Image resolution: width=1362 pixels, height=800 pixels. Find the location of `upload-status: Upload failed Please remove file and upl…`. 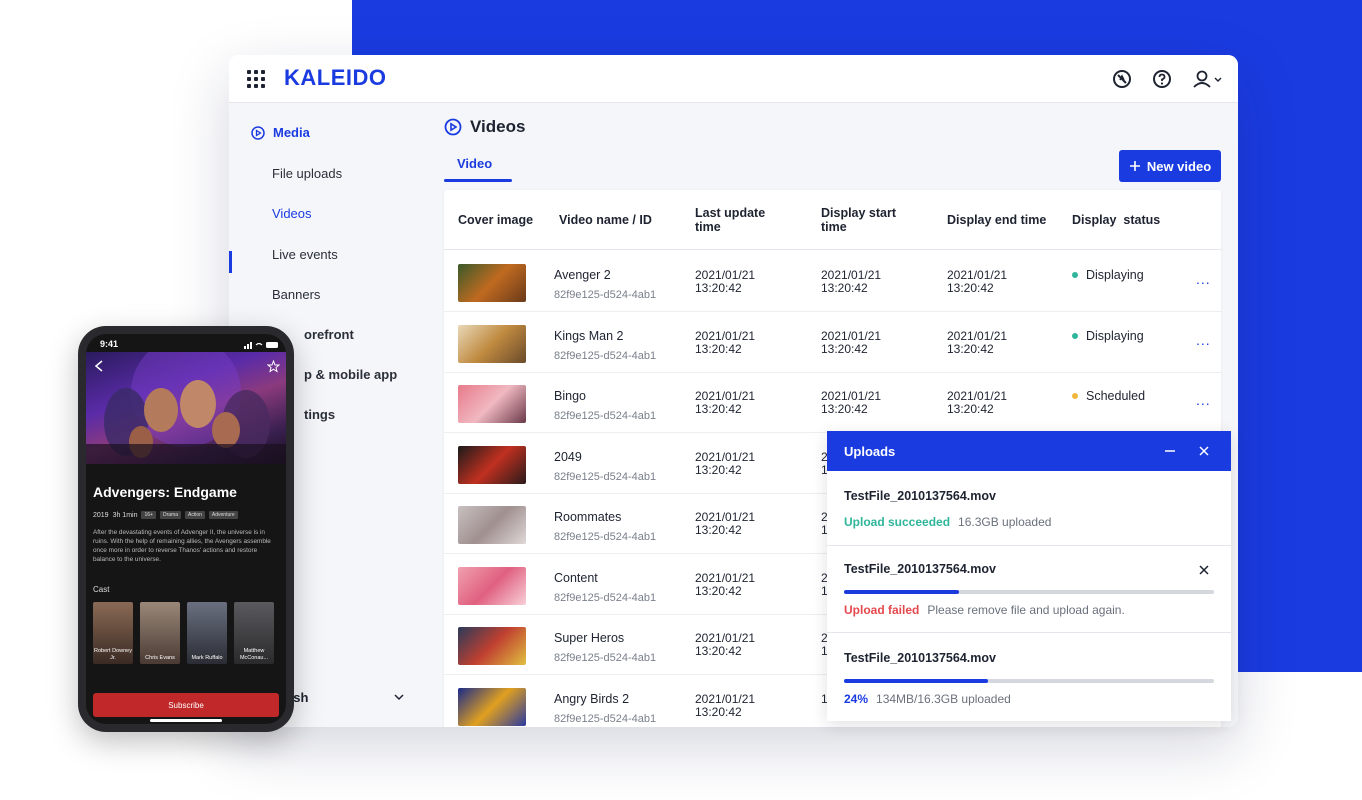

upload-status: Upload failed Please remove file and upl… is located at coordinates (984, 610).